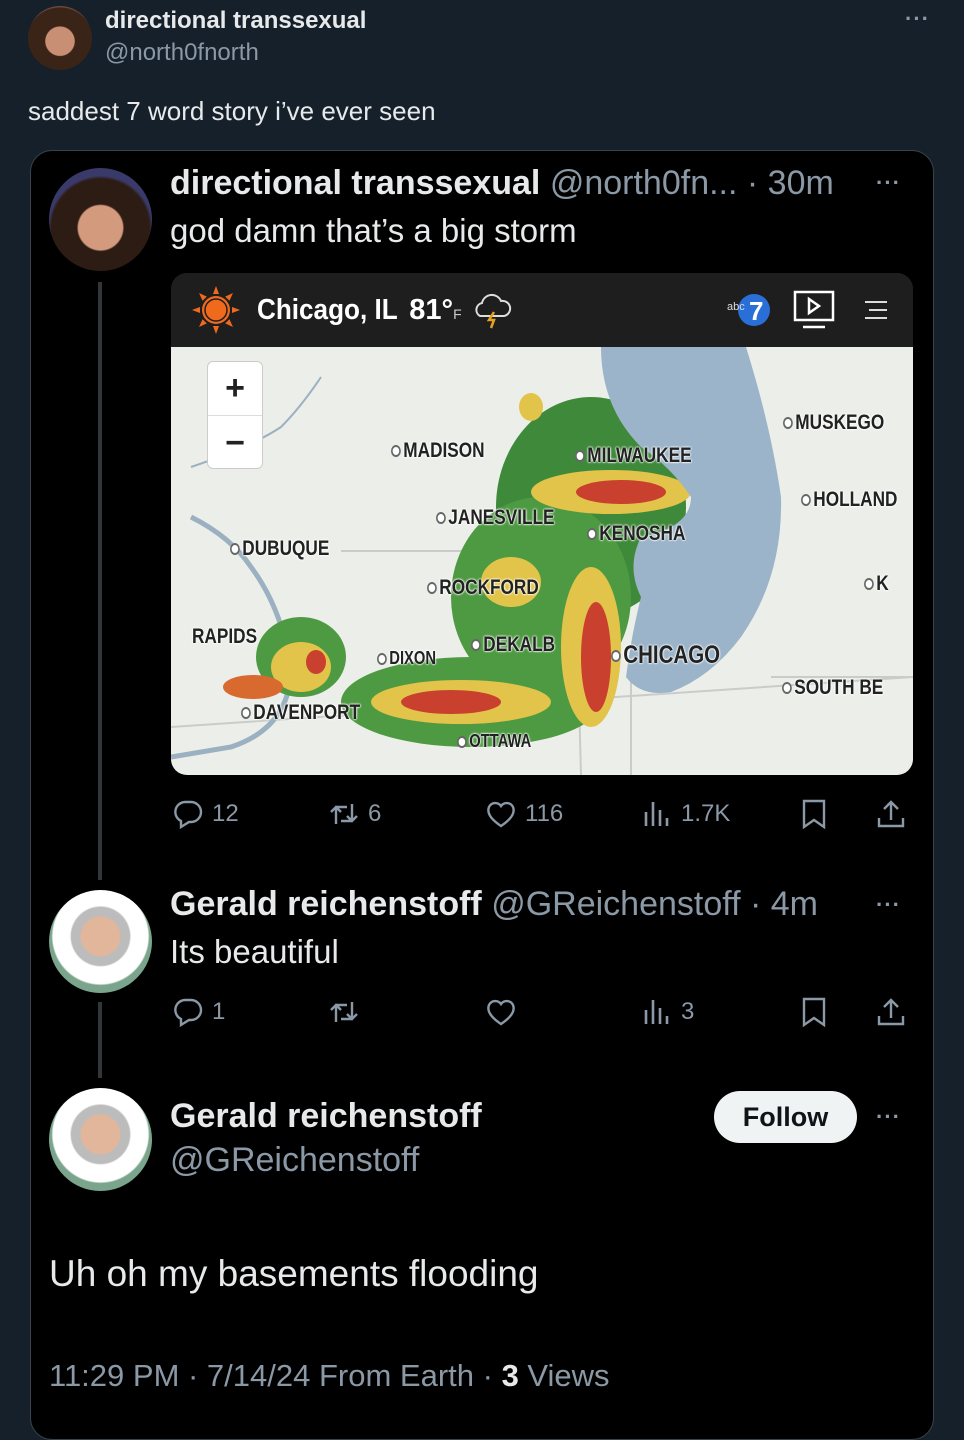 The height and width of the screenshot is (1440, 964). I want to click on follow-button: Follow, so click(785, 1117).